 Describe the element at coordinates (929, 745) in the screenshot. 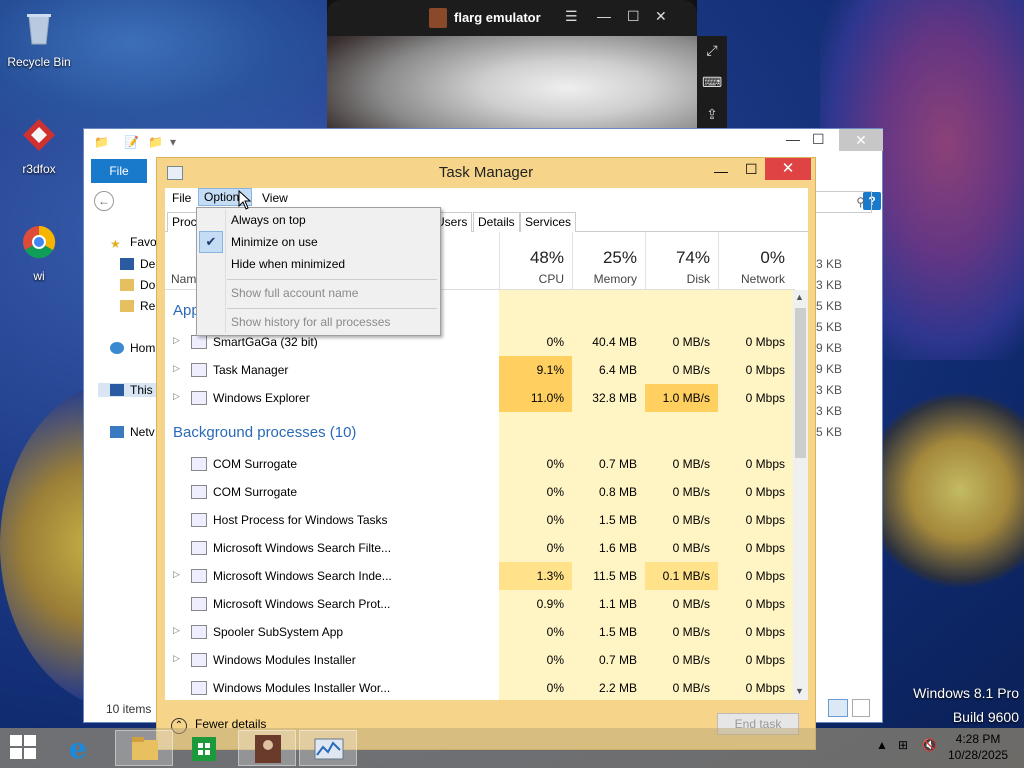

I see `volume-muted-icon: 🔇` at that location.